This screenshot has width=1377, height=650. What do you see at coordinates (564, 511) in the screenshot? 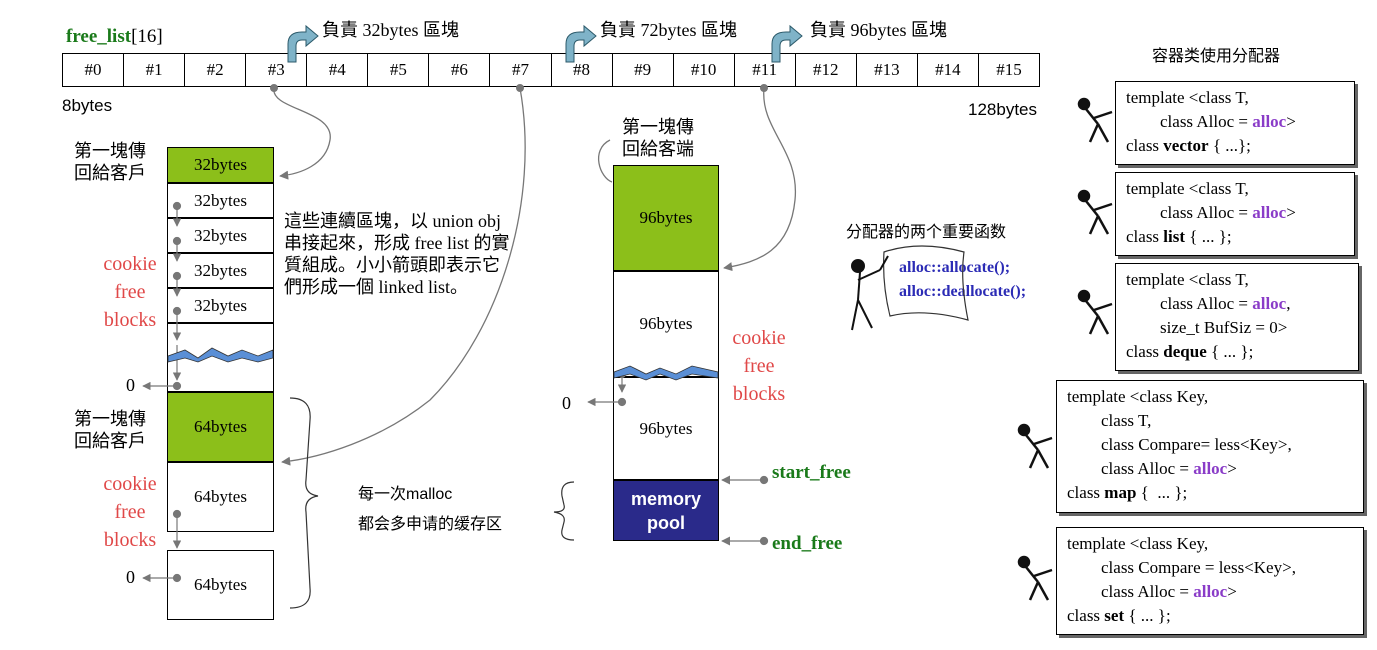
I see `left-brace` at bounding box center [564, 511].